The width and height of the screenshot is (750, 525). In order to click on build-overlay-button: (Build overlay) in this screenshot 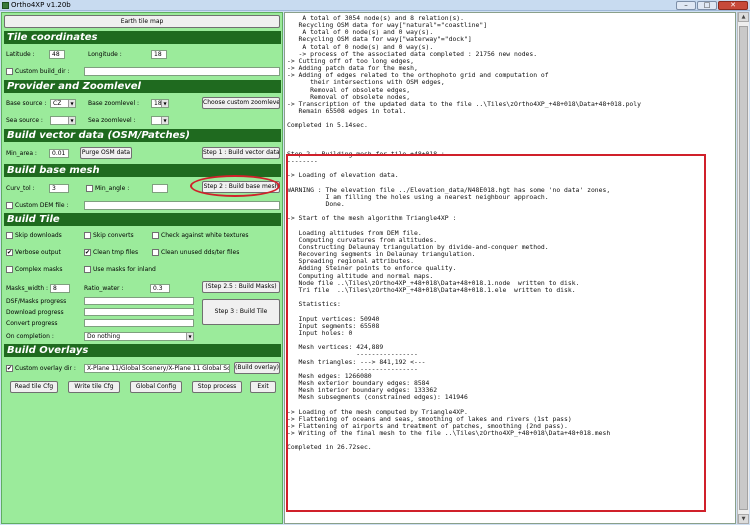, I will do `click(257, 368)`.